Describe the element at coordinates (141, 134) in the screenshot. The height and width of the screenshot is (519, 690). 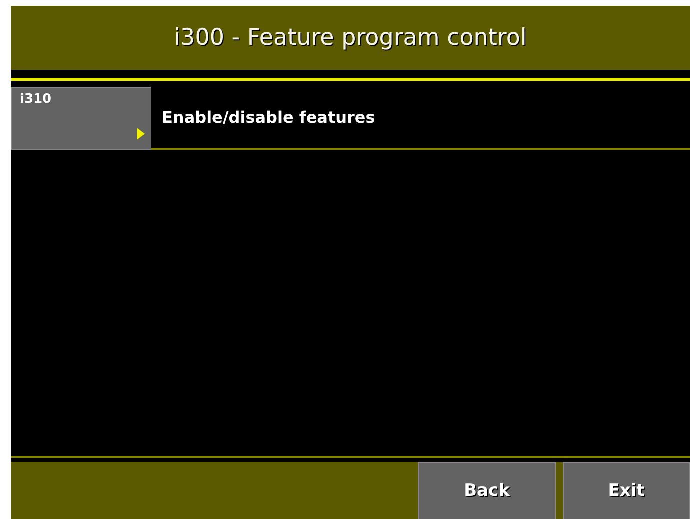
I see `arrow-icon` at that location.